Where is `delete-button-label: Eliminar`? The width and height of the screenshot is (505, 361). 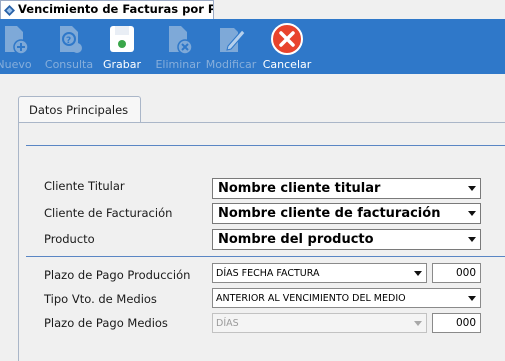 delete-button-label: Eliminar is located at coordinates (178, 64).